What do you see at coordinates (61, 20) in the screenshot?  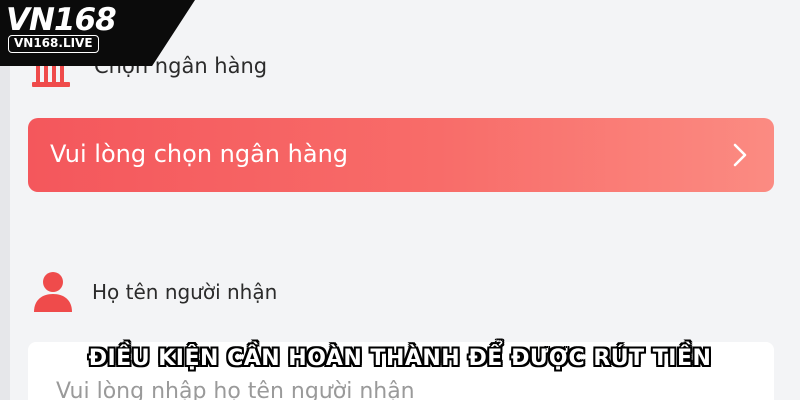 I see `logo-main-text: VN168` at bounding box center [61, 20].